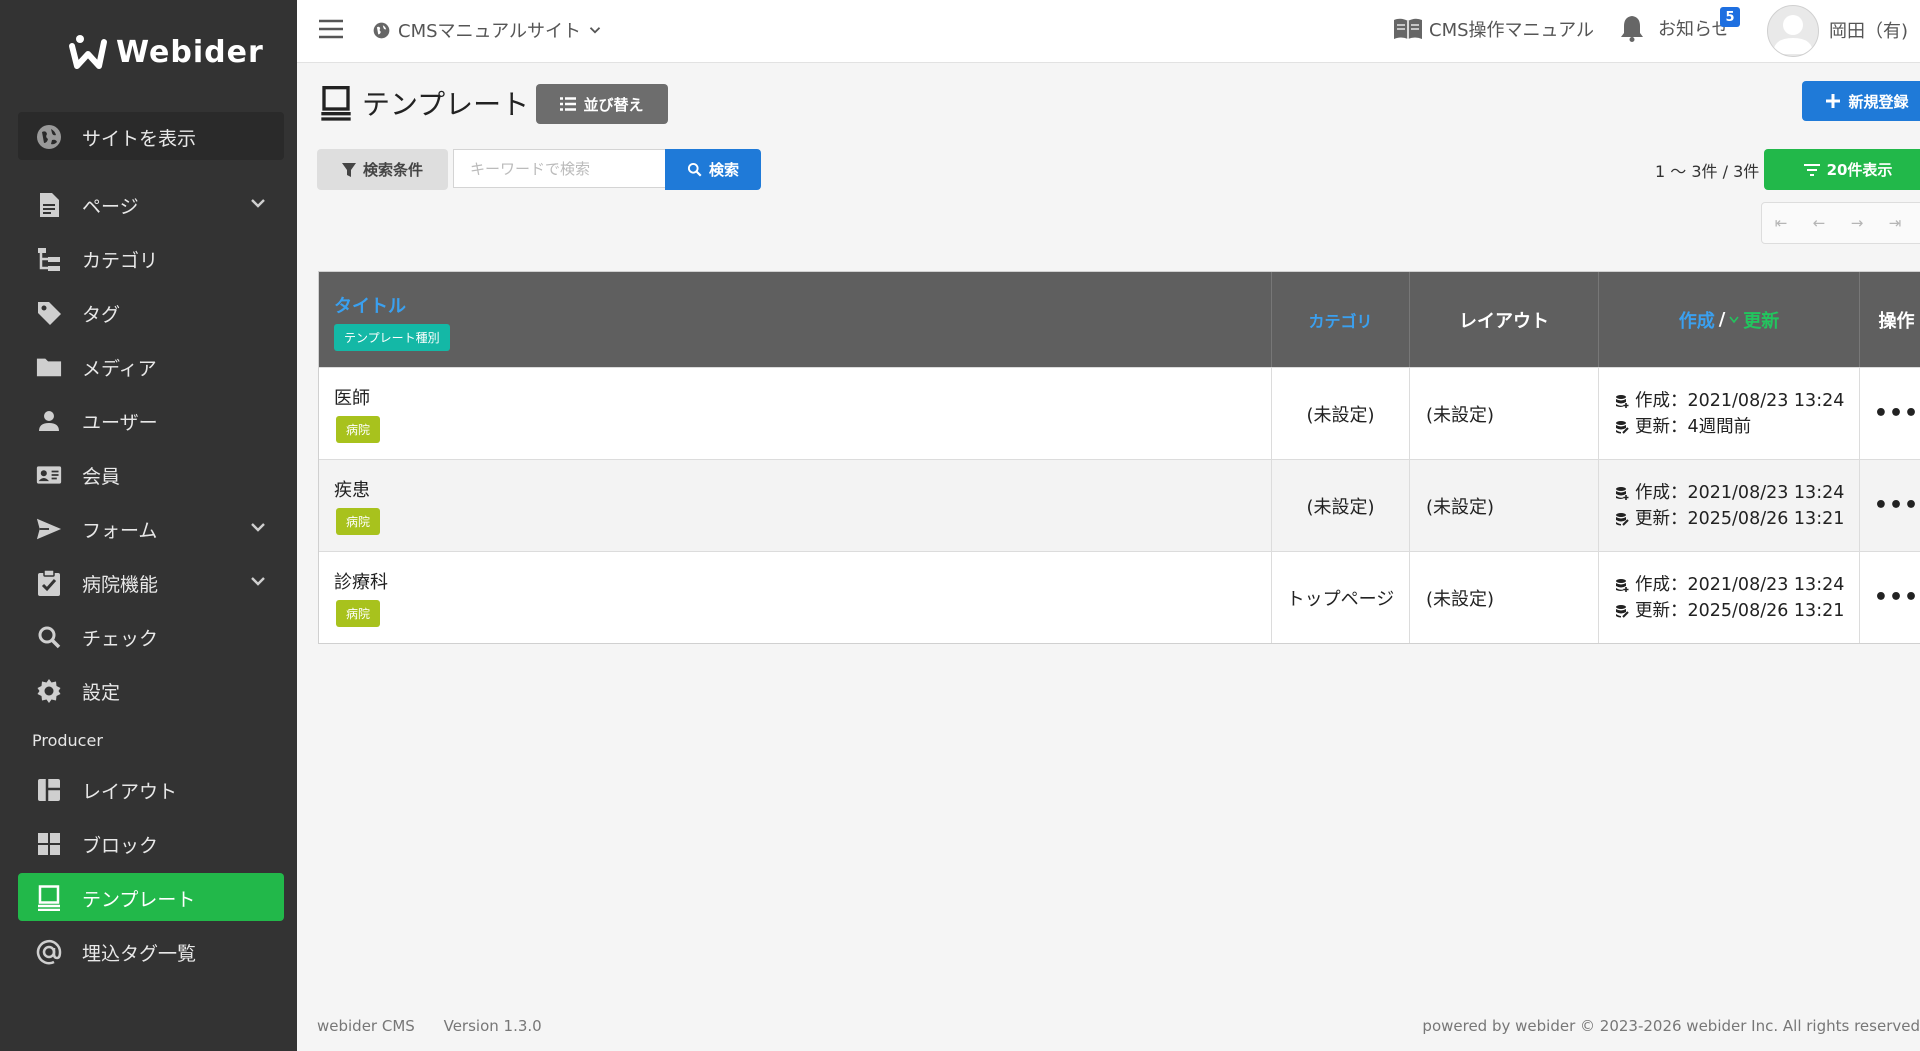 This screenshot has height=1051, width=1920. What do you see at coordinates (366, 1026) in the screenshot?
I see `footer-product: webider CMS` at bounding box center [366, 1026].